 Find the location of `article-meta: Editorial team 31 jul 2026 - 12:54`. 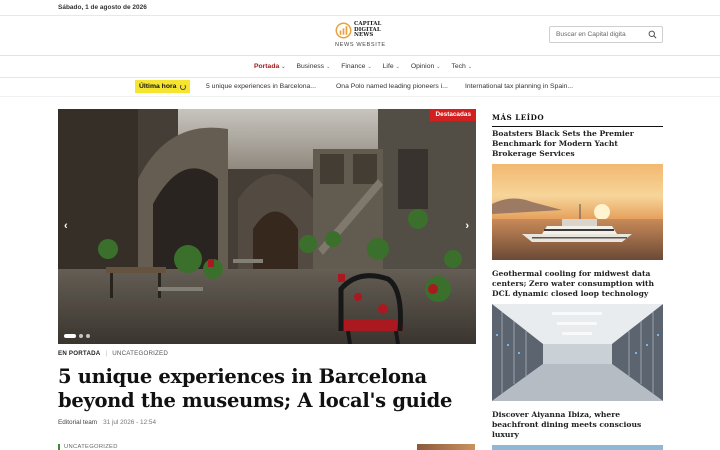

article-meta: Editorial team 31 jul 2026 - 12:54 is located at coordinates (107, 422).